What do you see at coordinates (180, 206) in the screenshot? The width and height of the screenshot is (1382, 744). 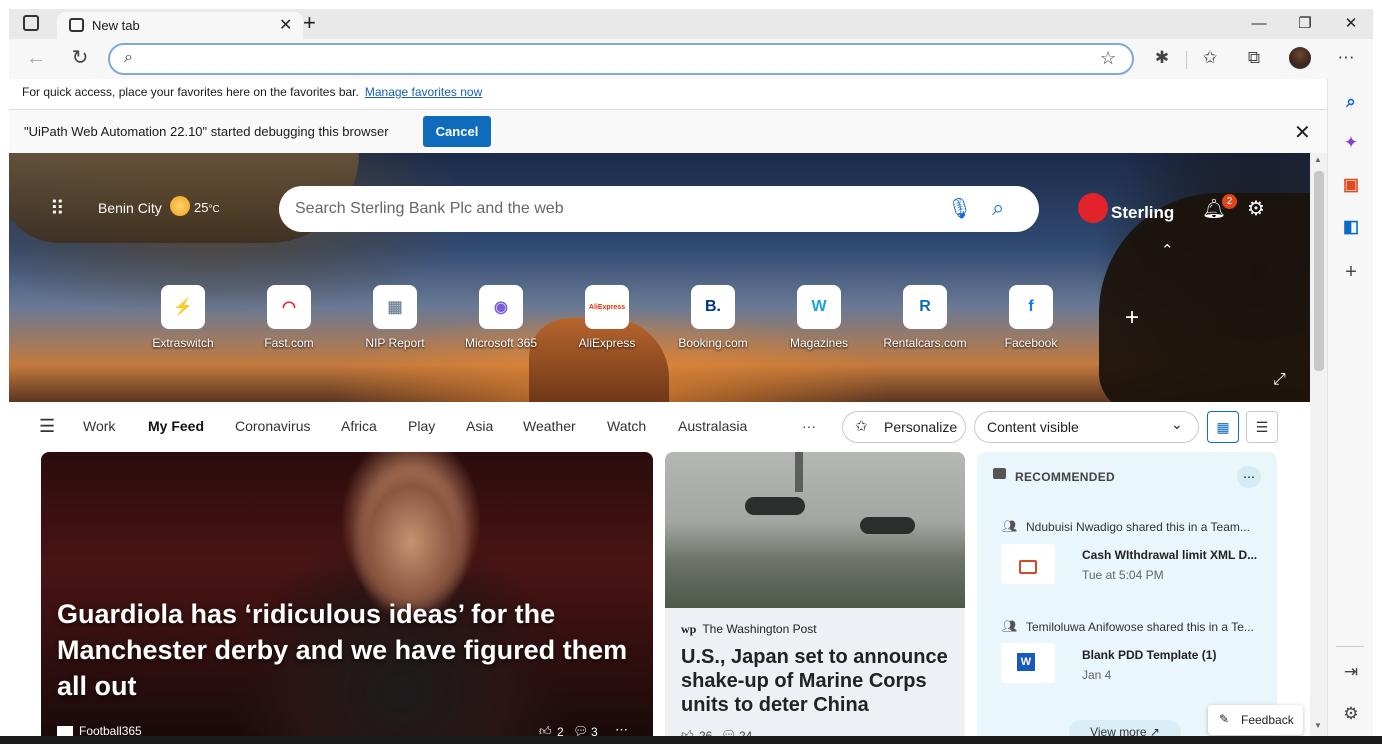 I see `weather-sun-icon` at bounding box center [180, 206].